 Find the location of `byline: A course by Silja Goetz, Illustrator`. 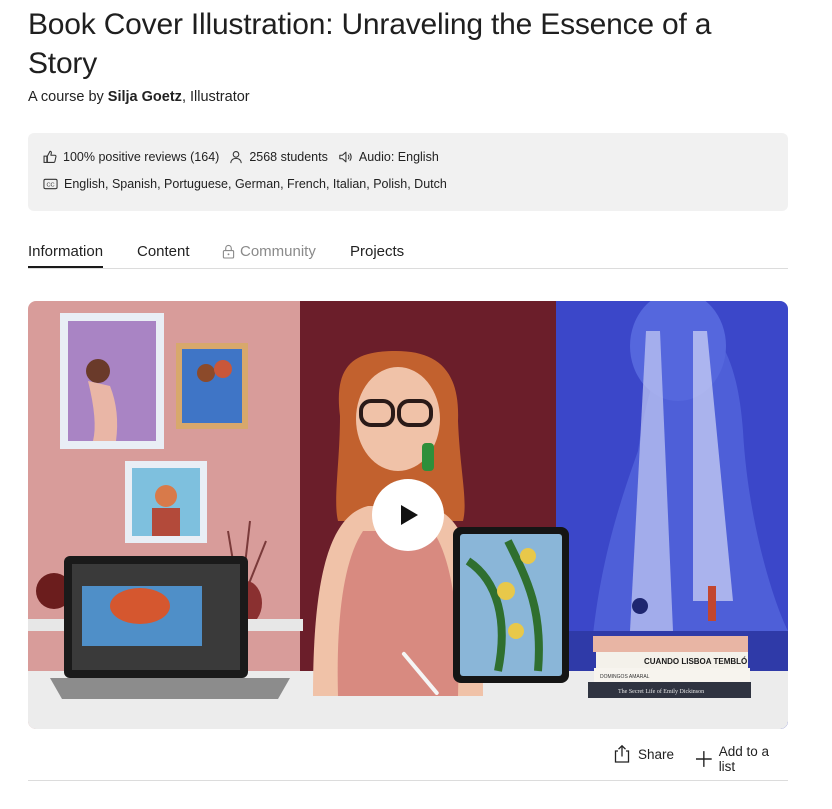

byline: A course by Silja Goetz, Illustrator is located at coordinates (139, 97).